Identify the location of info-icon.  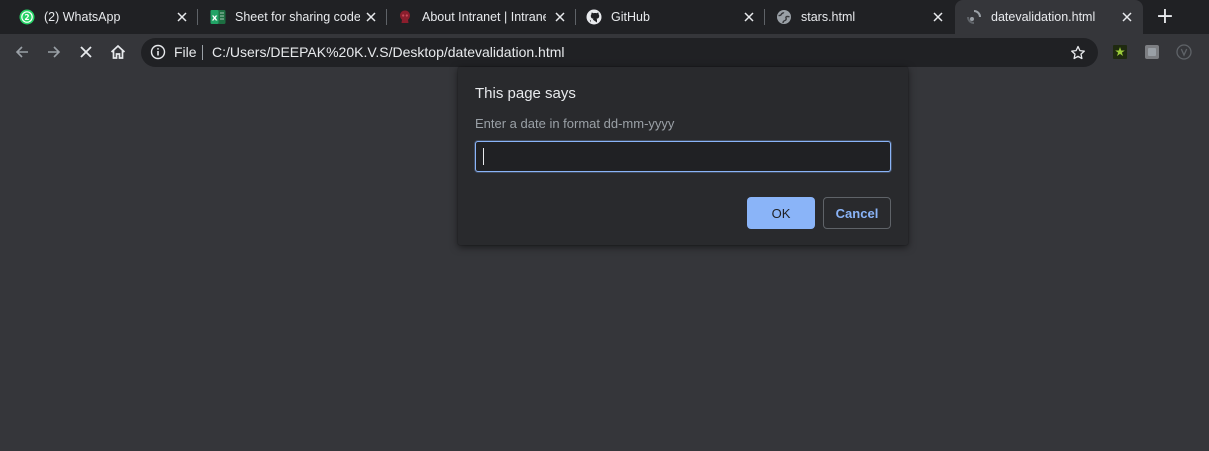
(158, 52).